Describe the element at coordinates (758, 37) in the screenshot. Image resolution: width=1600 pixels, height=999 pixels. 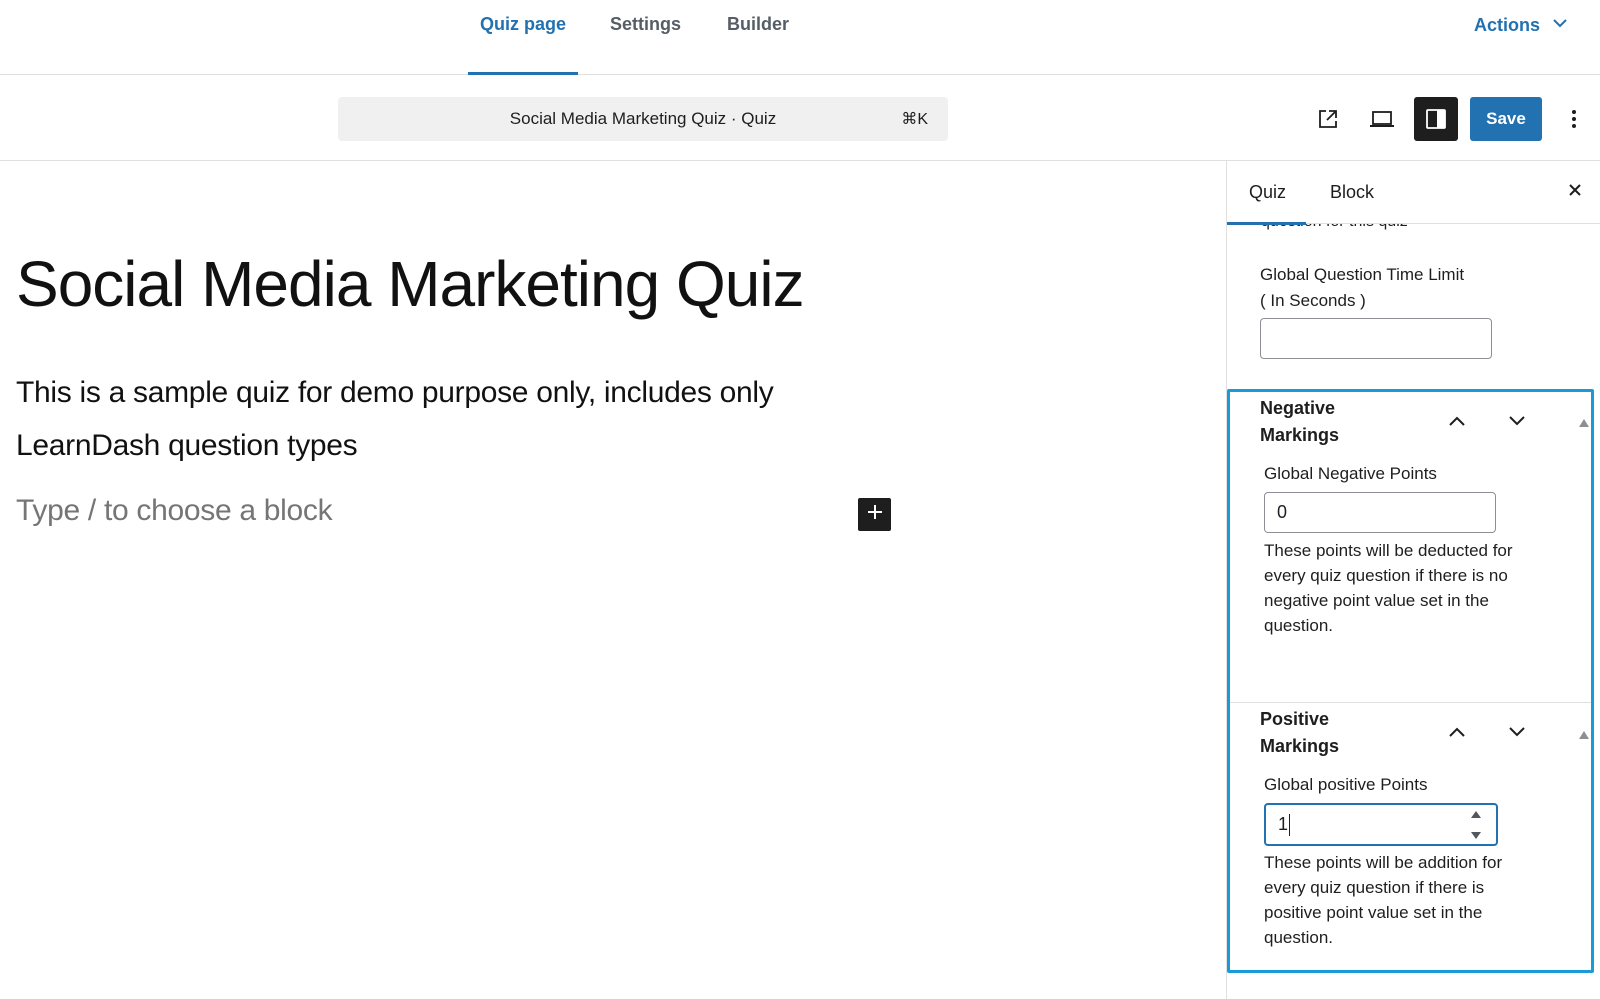
I see `tab-builder: Builder` at that location.